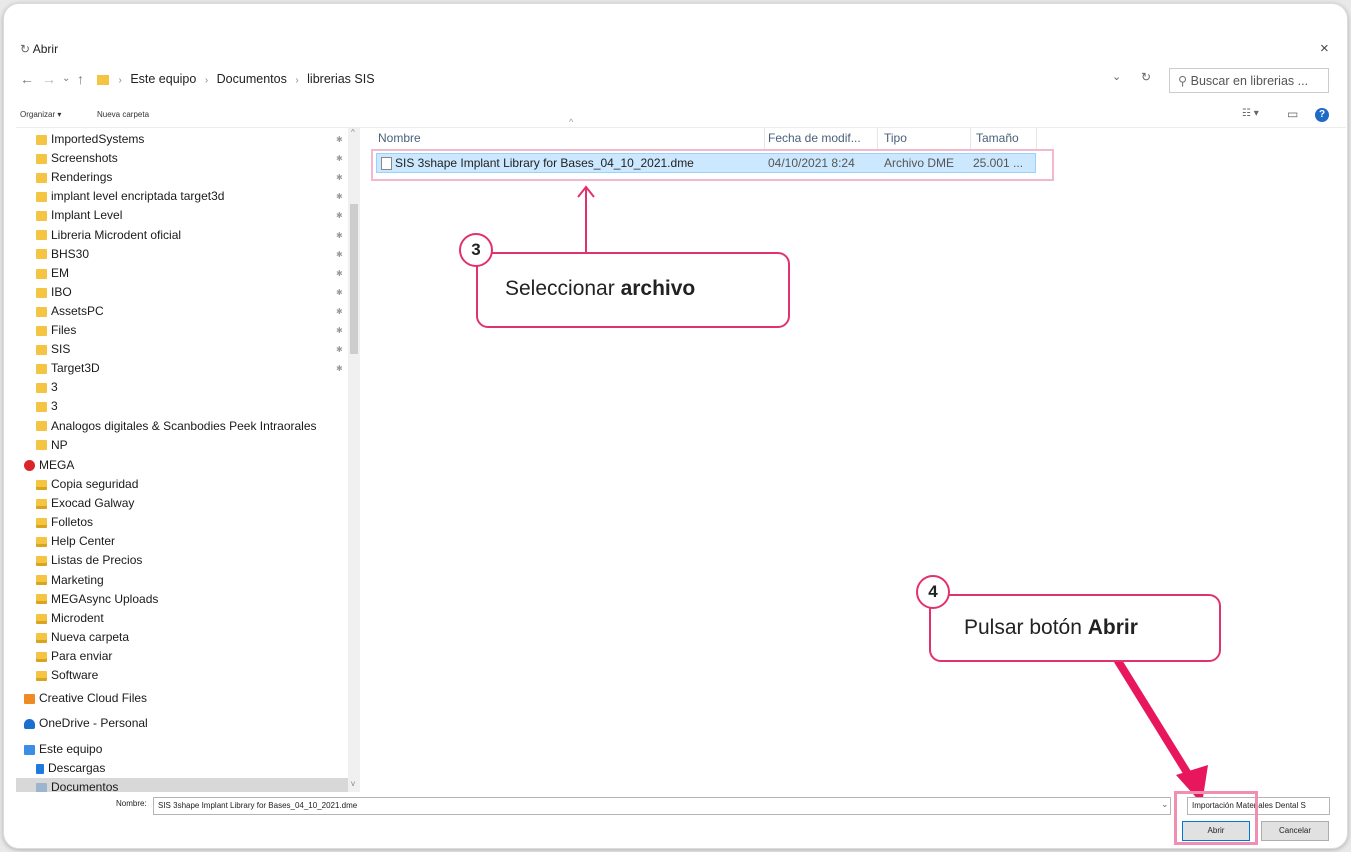 The height and width of the screenshot is (852, 1351). What do you see at coordinates (41, 787) in the screenshot?
I see `document-icon` at bounding box center [41, 787].